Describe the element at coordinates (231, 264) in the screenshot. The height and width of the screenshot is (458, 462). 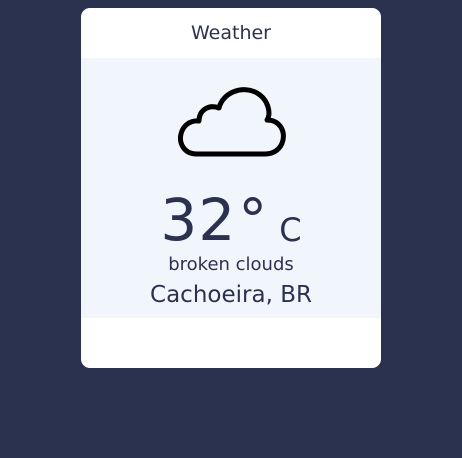
I see `weather-description: broken clouds` at that location.